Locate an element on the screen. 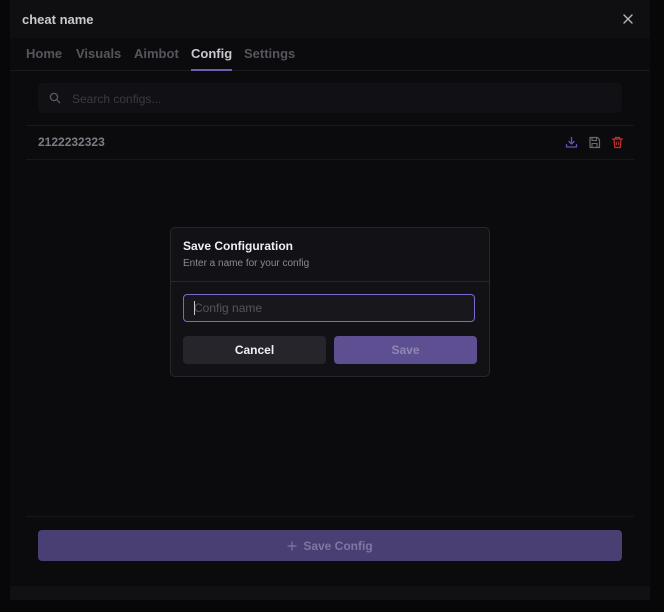  cancel-button: Cancel is located at coordinates (254, 350).